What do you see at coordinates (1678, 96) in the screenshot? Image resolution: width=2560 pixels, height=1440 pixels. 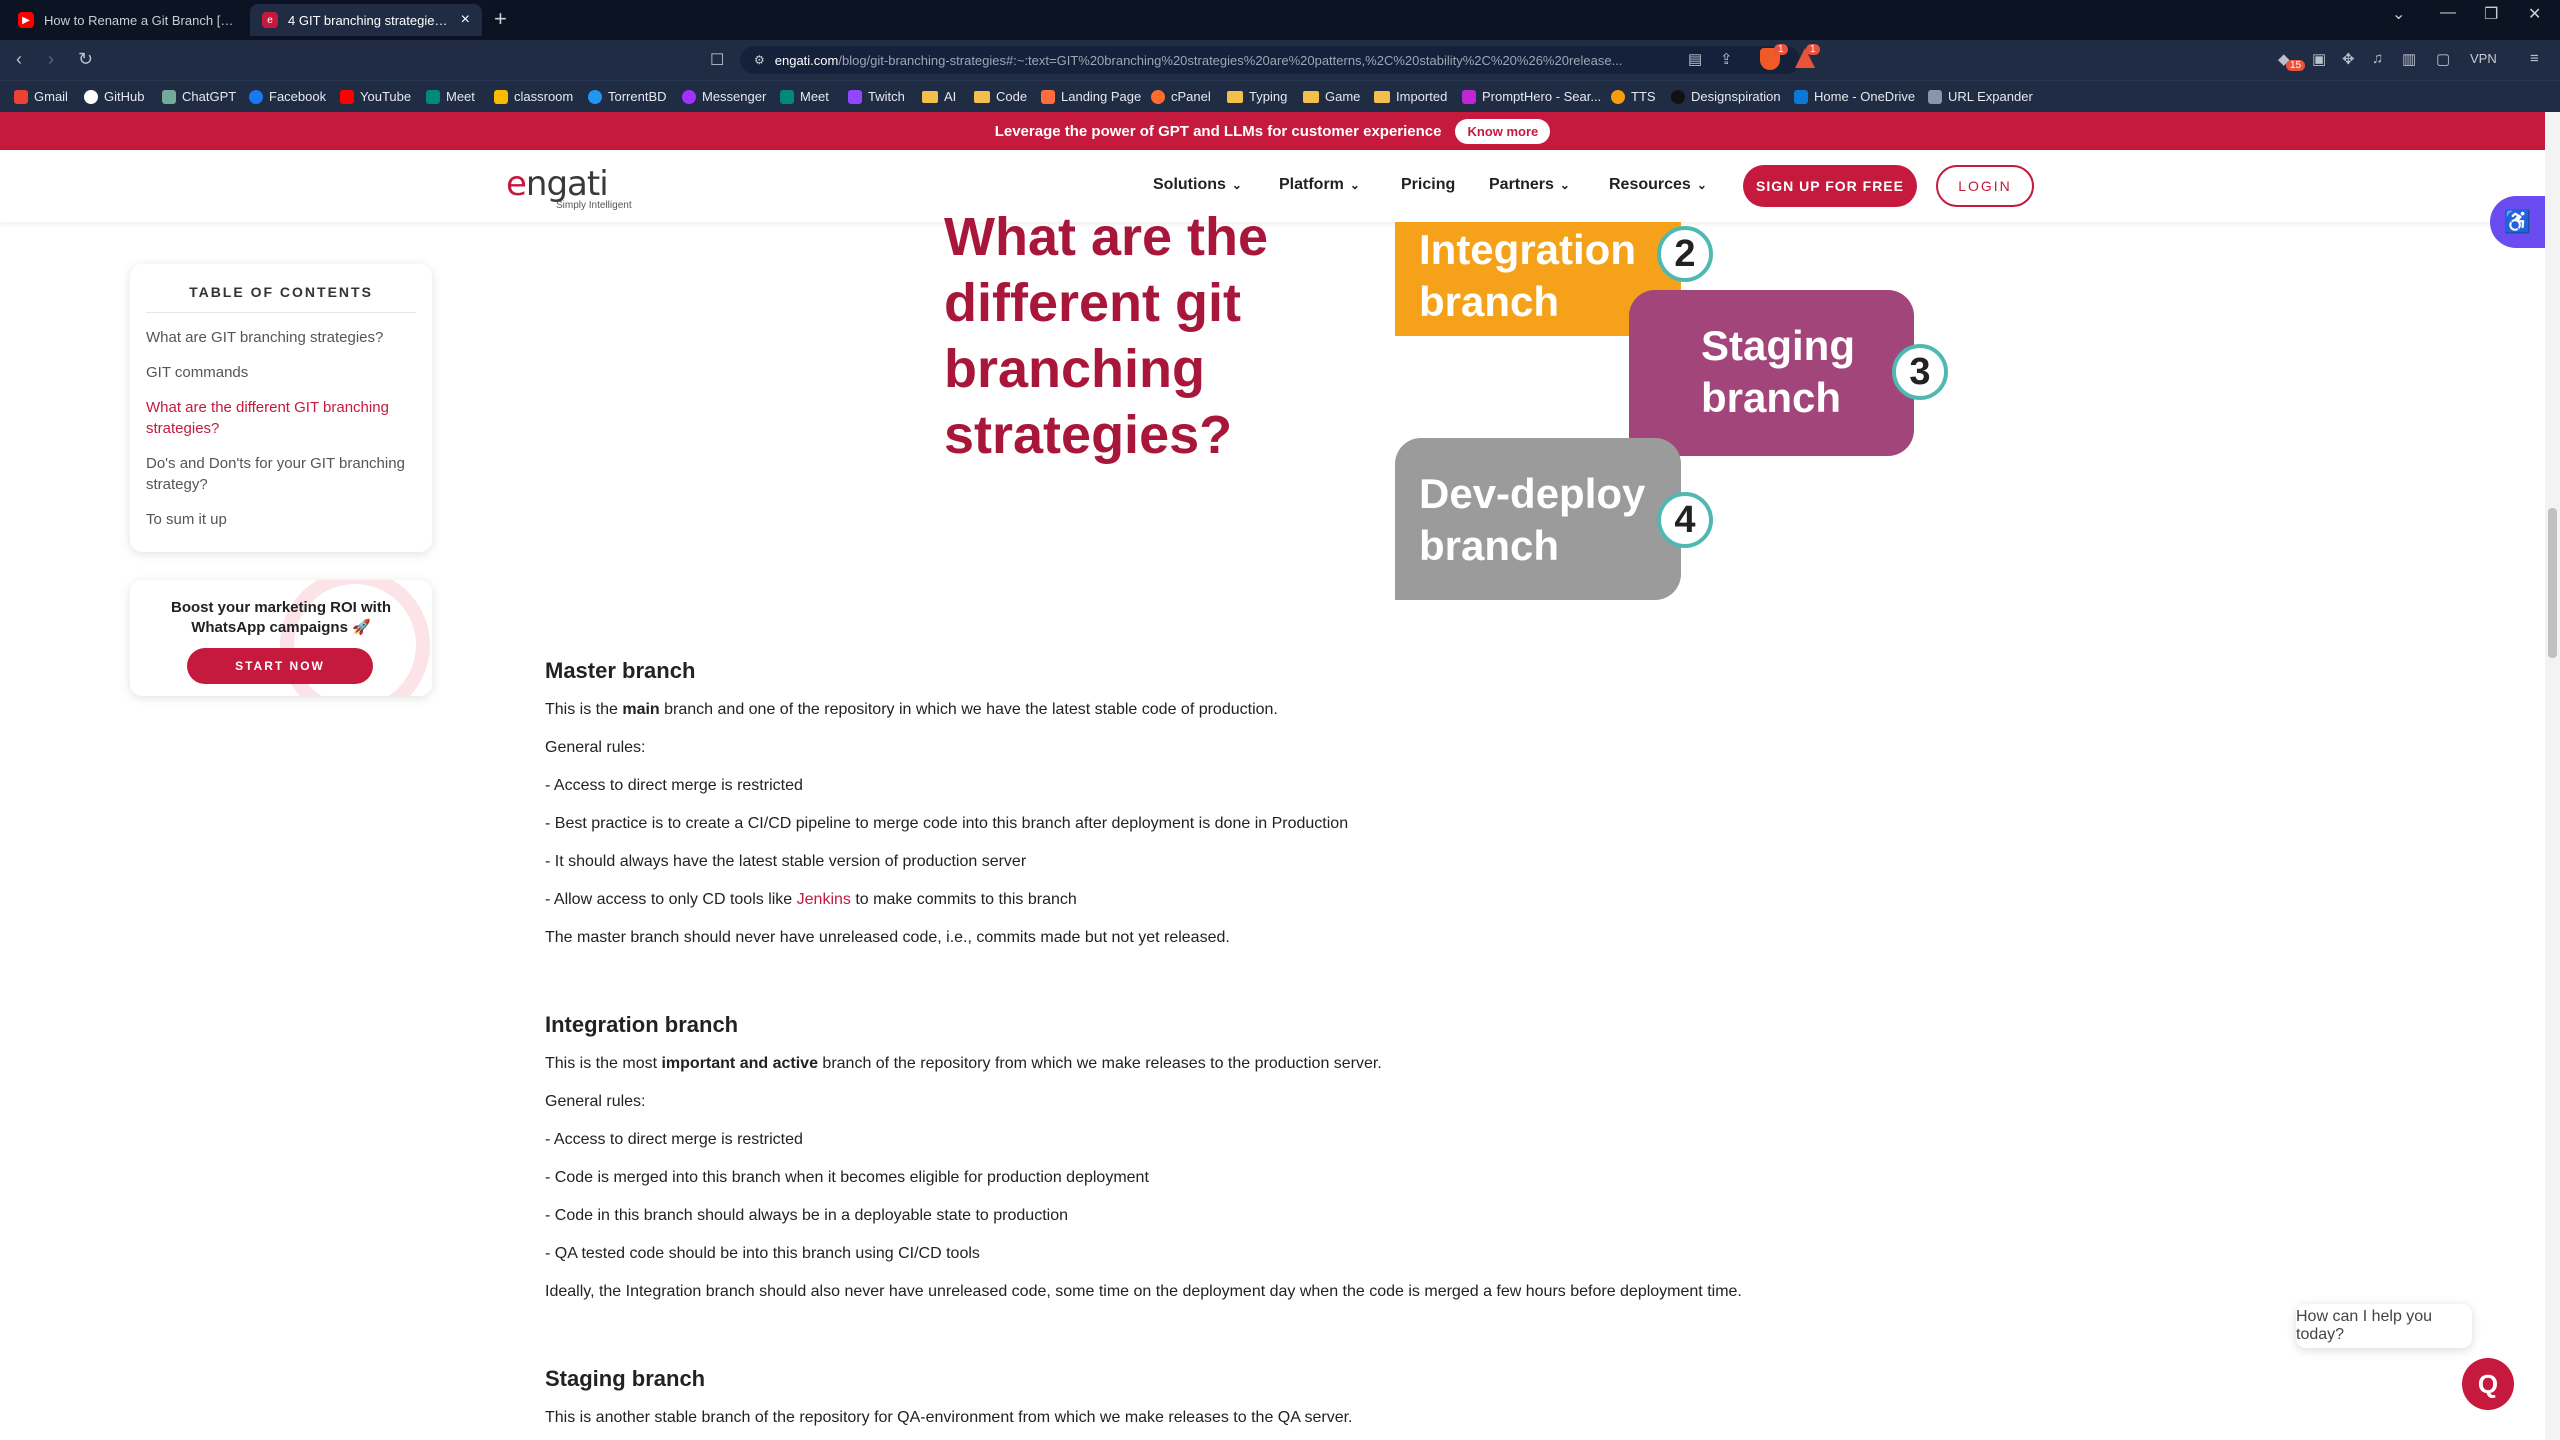 I see `designspiration-icon` at bounding box center [1678, 96].